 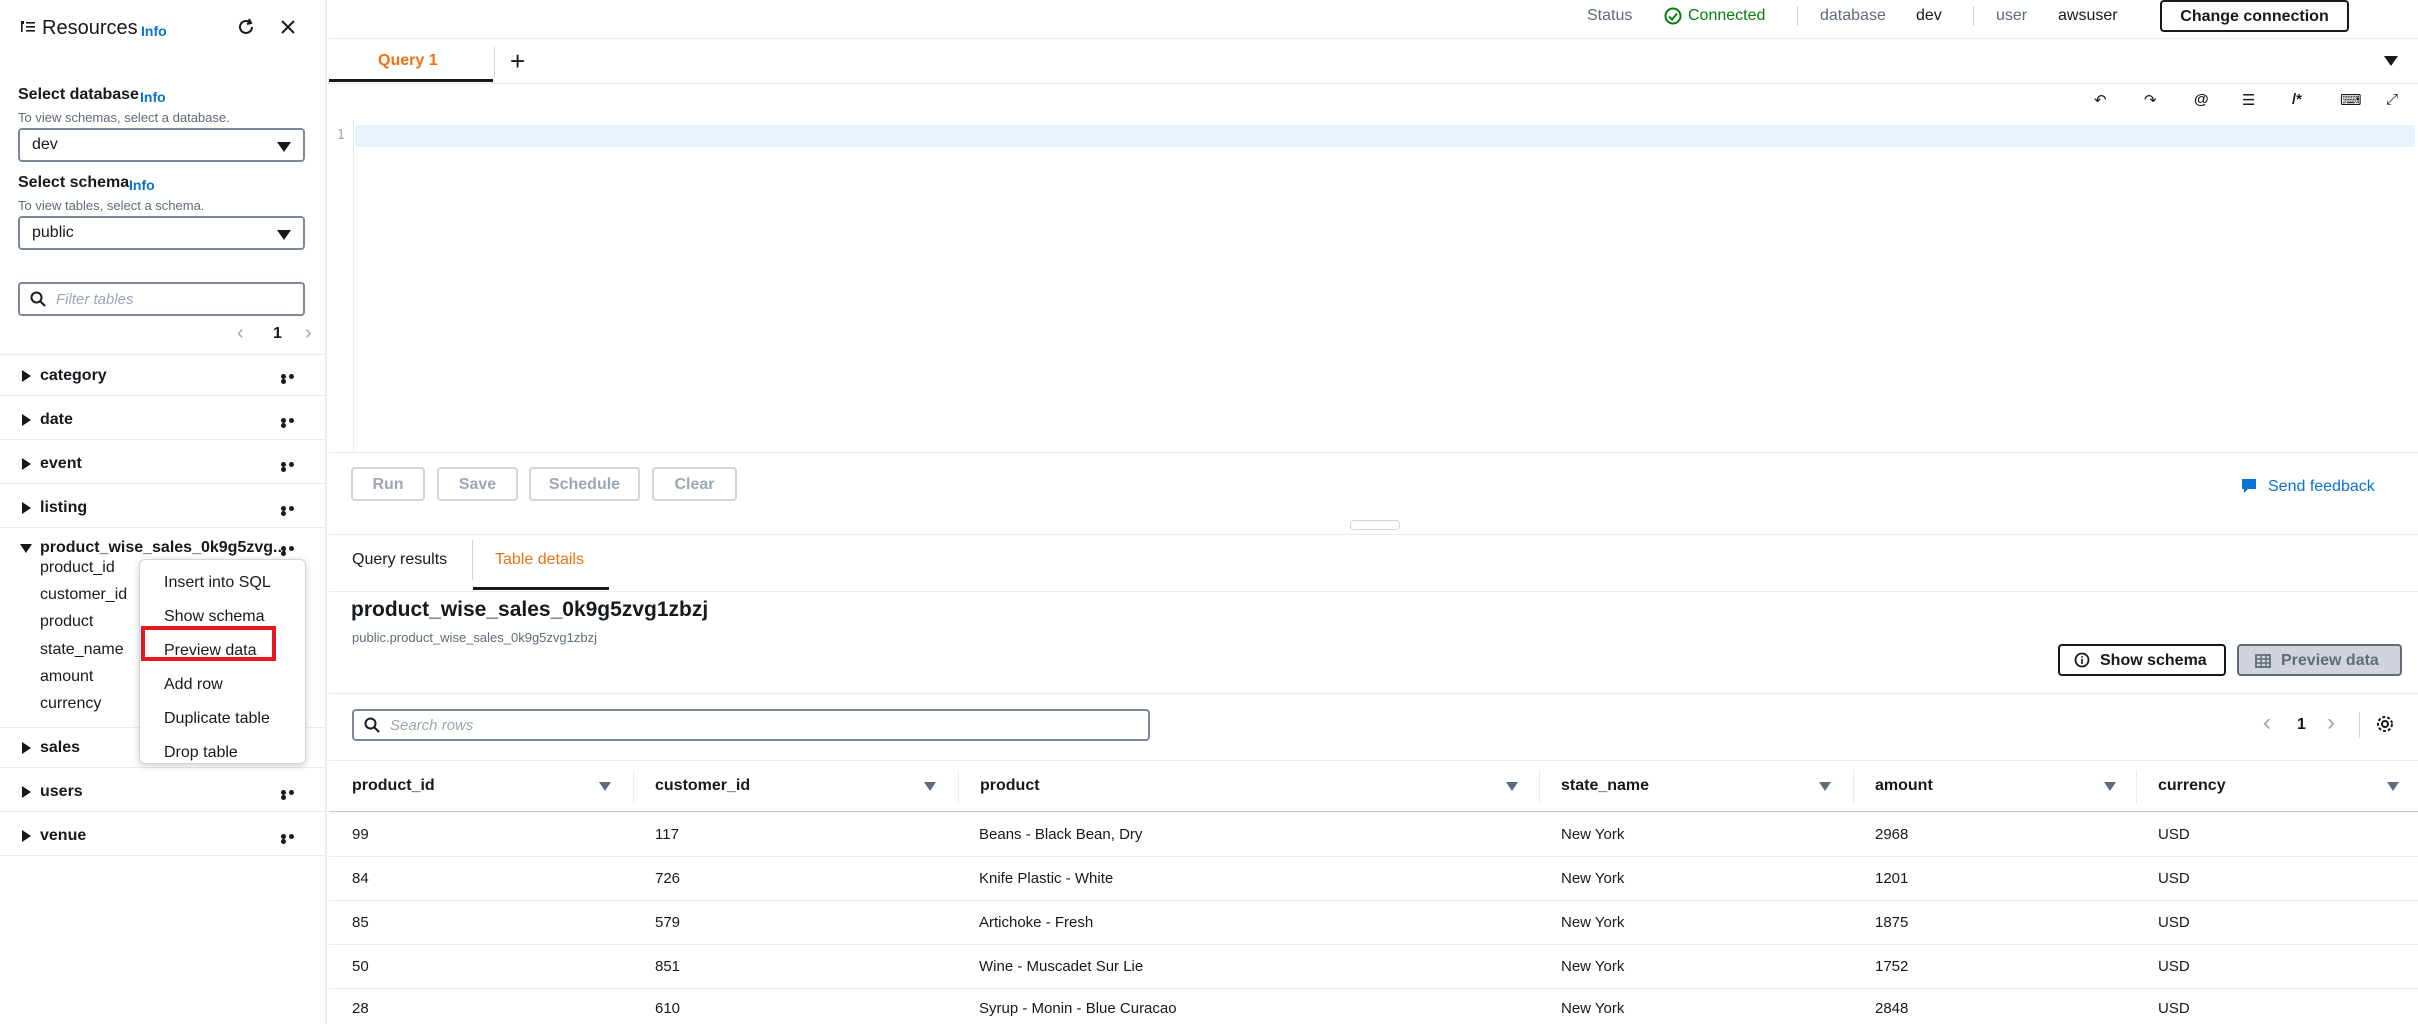 What do you see at coordinates (124, 117) in the screenshot?
I see `select-database-desc: To view schemas, select a database.` at bounding box center [124, 117].